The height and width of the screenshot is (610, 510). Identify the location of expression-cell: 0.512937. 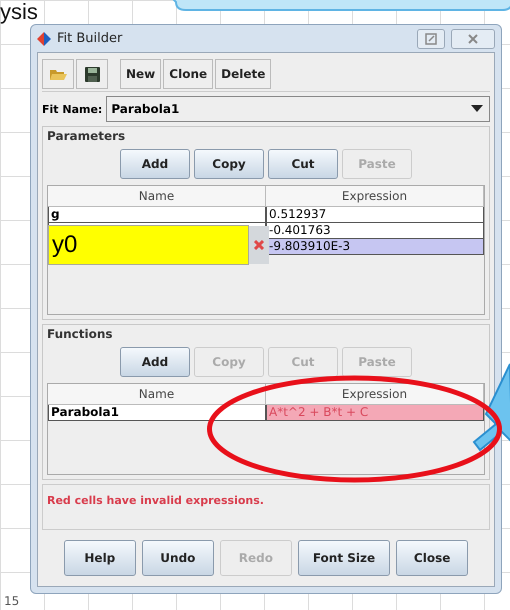
(375, 215).